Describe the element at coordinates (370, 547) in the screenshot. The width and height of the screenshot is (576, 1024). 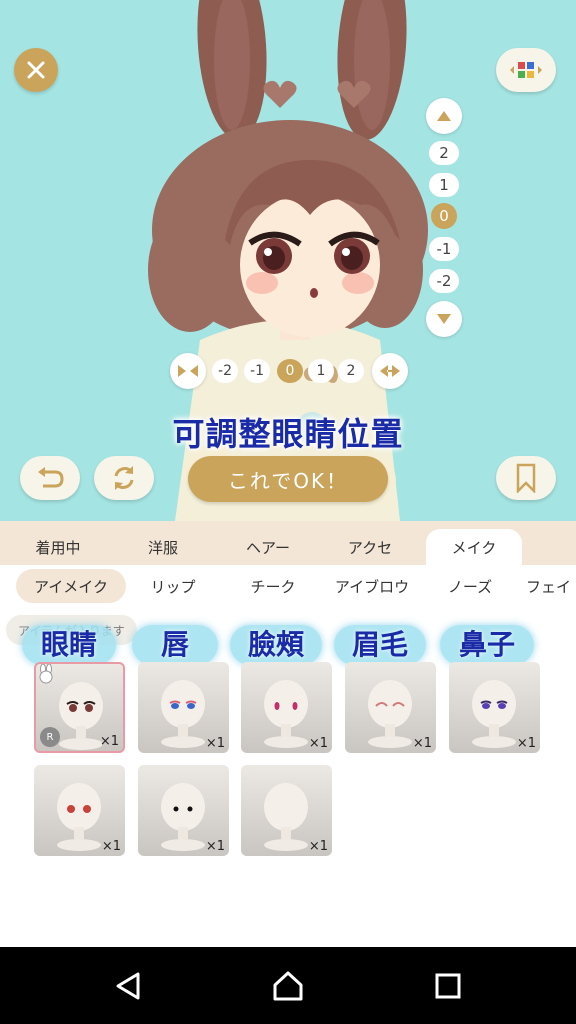
I see `tab-accessories: アクセ` at that location.